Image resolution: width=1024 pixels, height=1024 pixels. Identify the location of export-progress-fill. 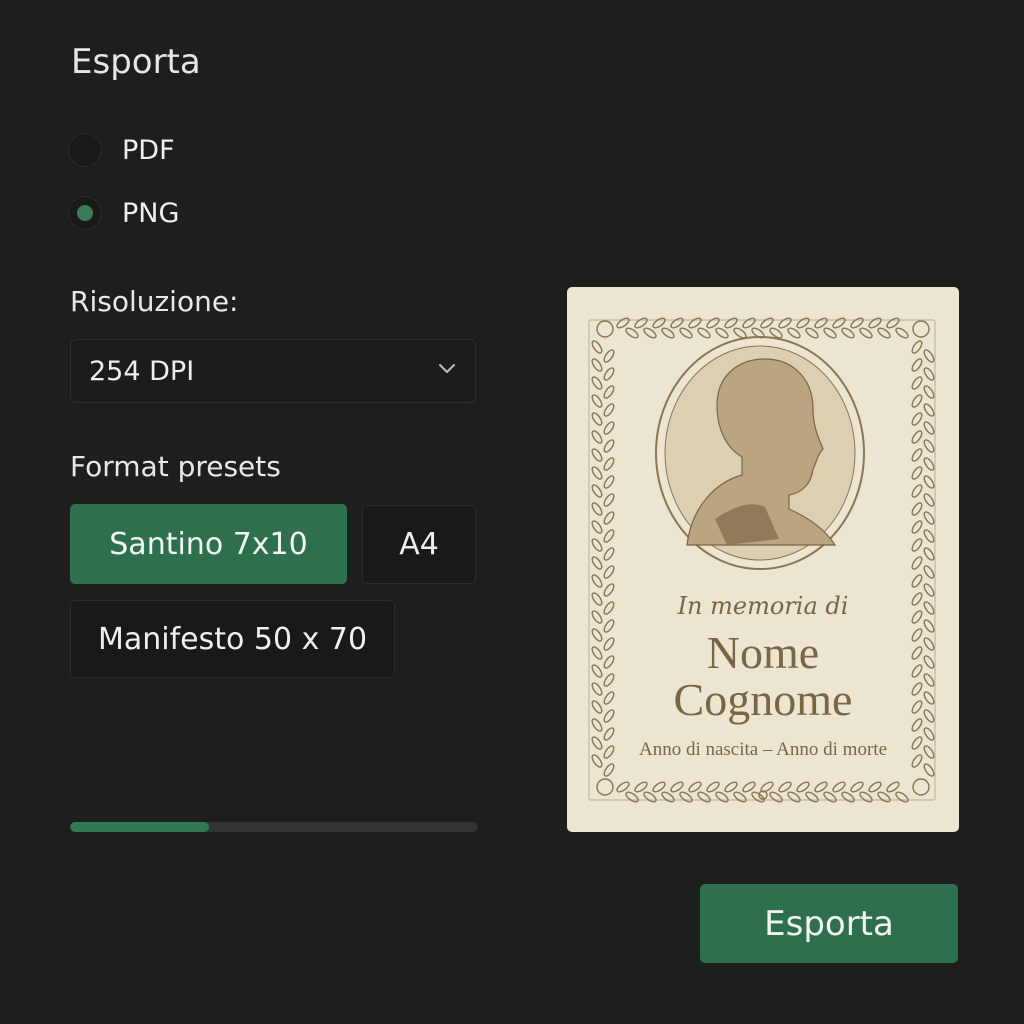
(139, 827).